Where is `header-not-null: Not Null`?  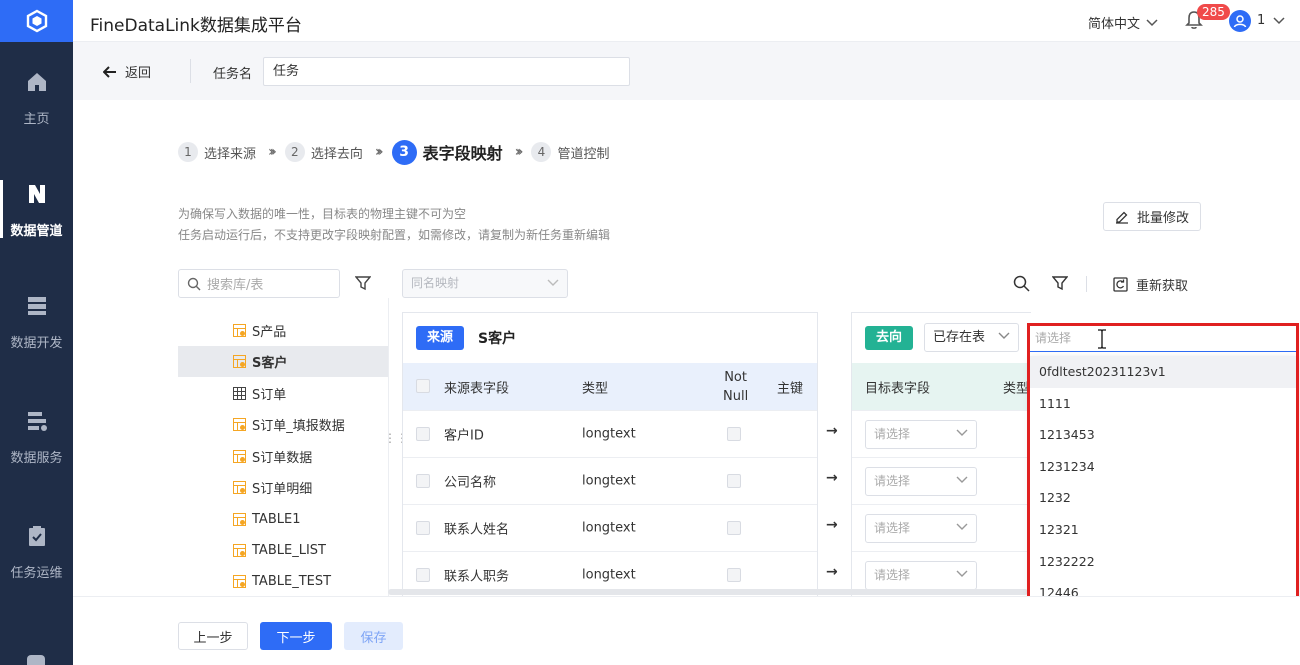
header-not-null: Not Null is located at coordinates (735, 387).